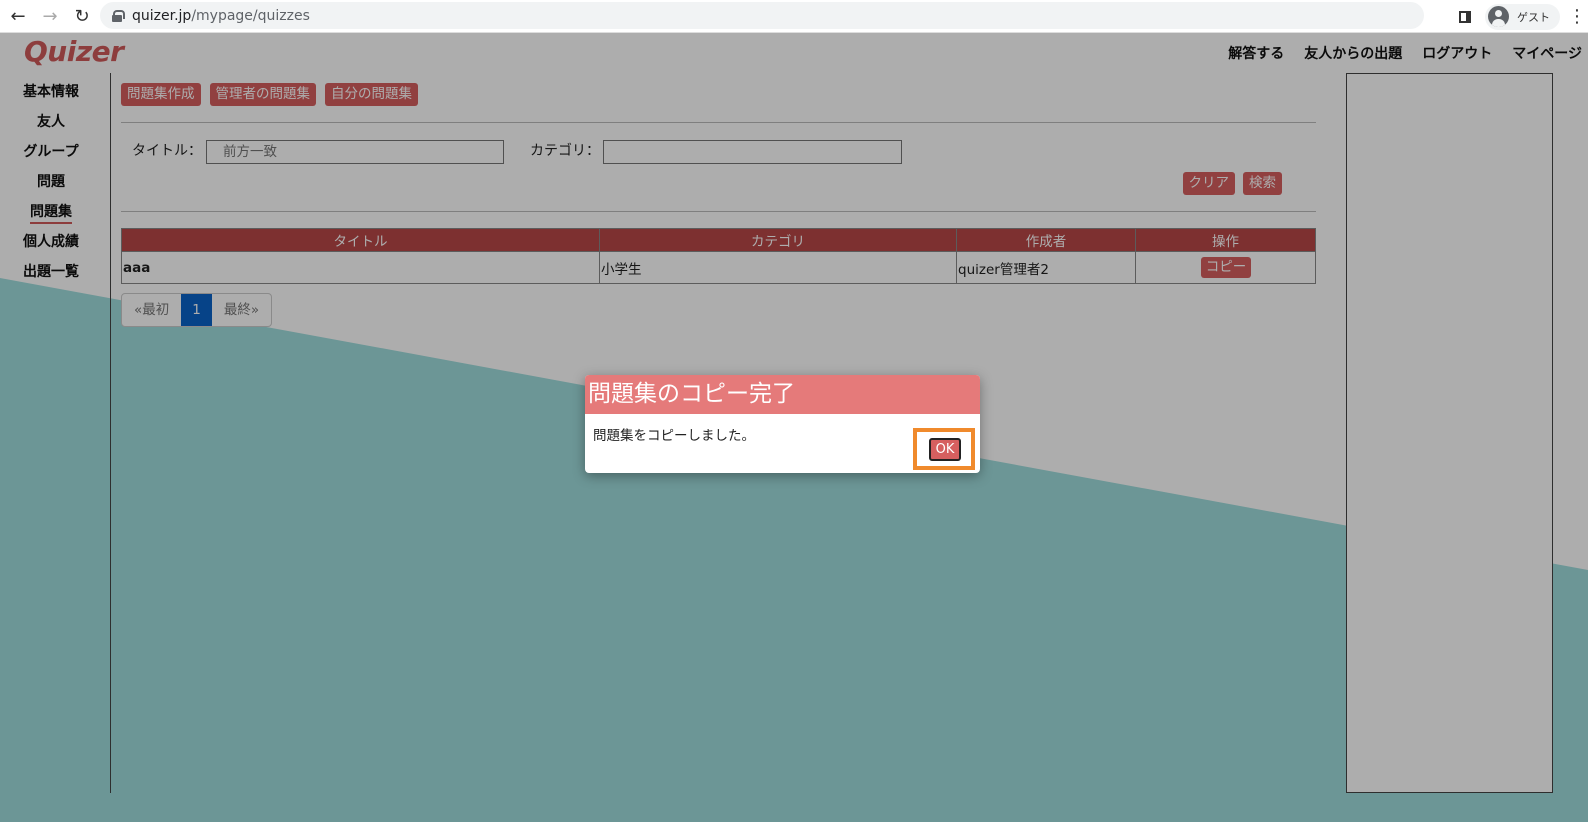 The width and height of the screenshot is (1588, 822). What do you see at coordinates (945, 449) in the screenshot?
I see `ok-button: OK` at bounding box center [945, 449].